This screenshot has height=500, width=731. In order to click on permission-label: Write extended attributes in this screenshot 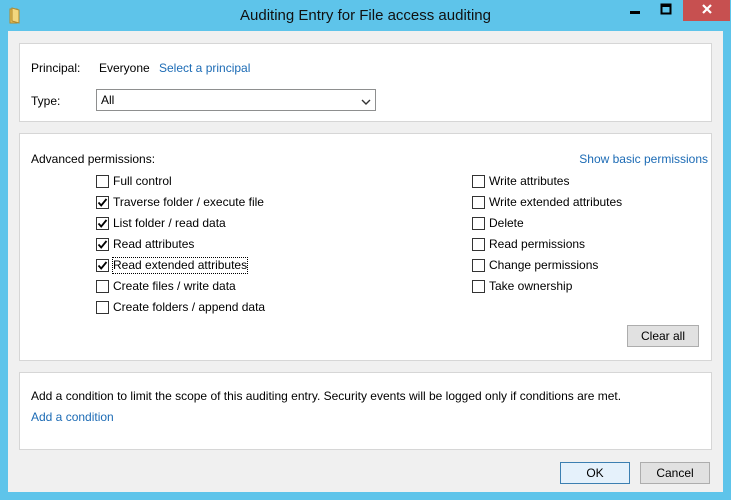, I will do `click(556, 201)`.